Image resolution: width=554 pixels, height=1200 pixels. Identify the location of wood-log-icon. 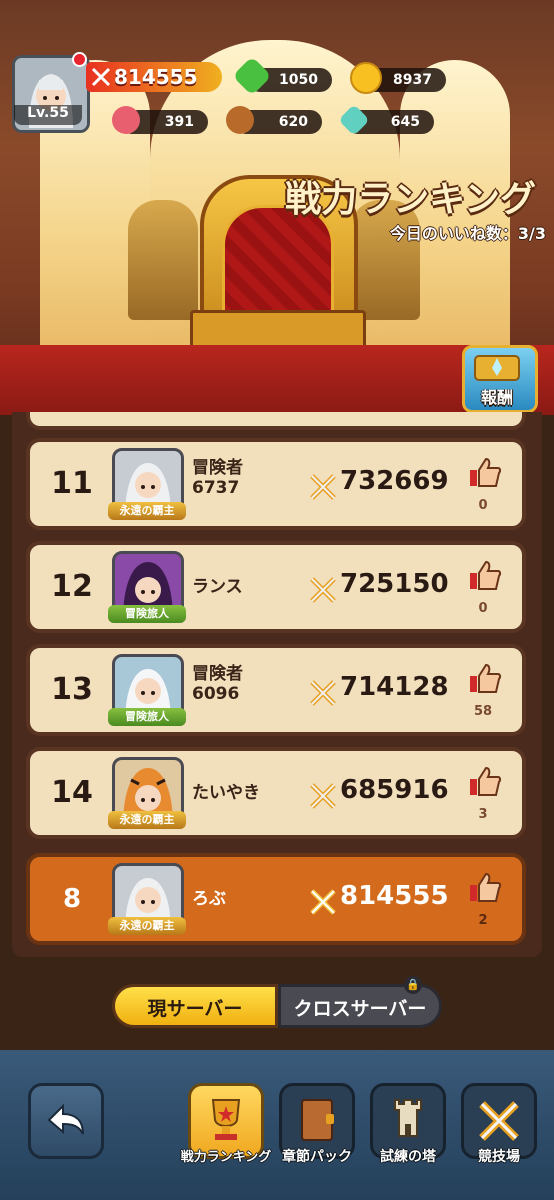
(240, 120).